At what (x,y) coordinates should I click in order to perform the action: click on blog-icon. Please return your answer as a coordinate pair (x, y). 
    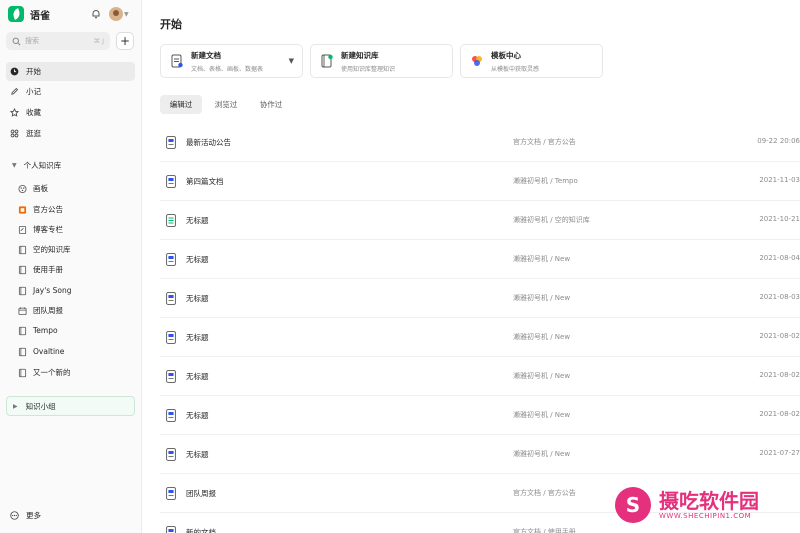
    Looking at the image, I should click on (22, 229).